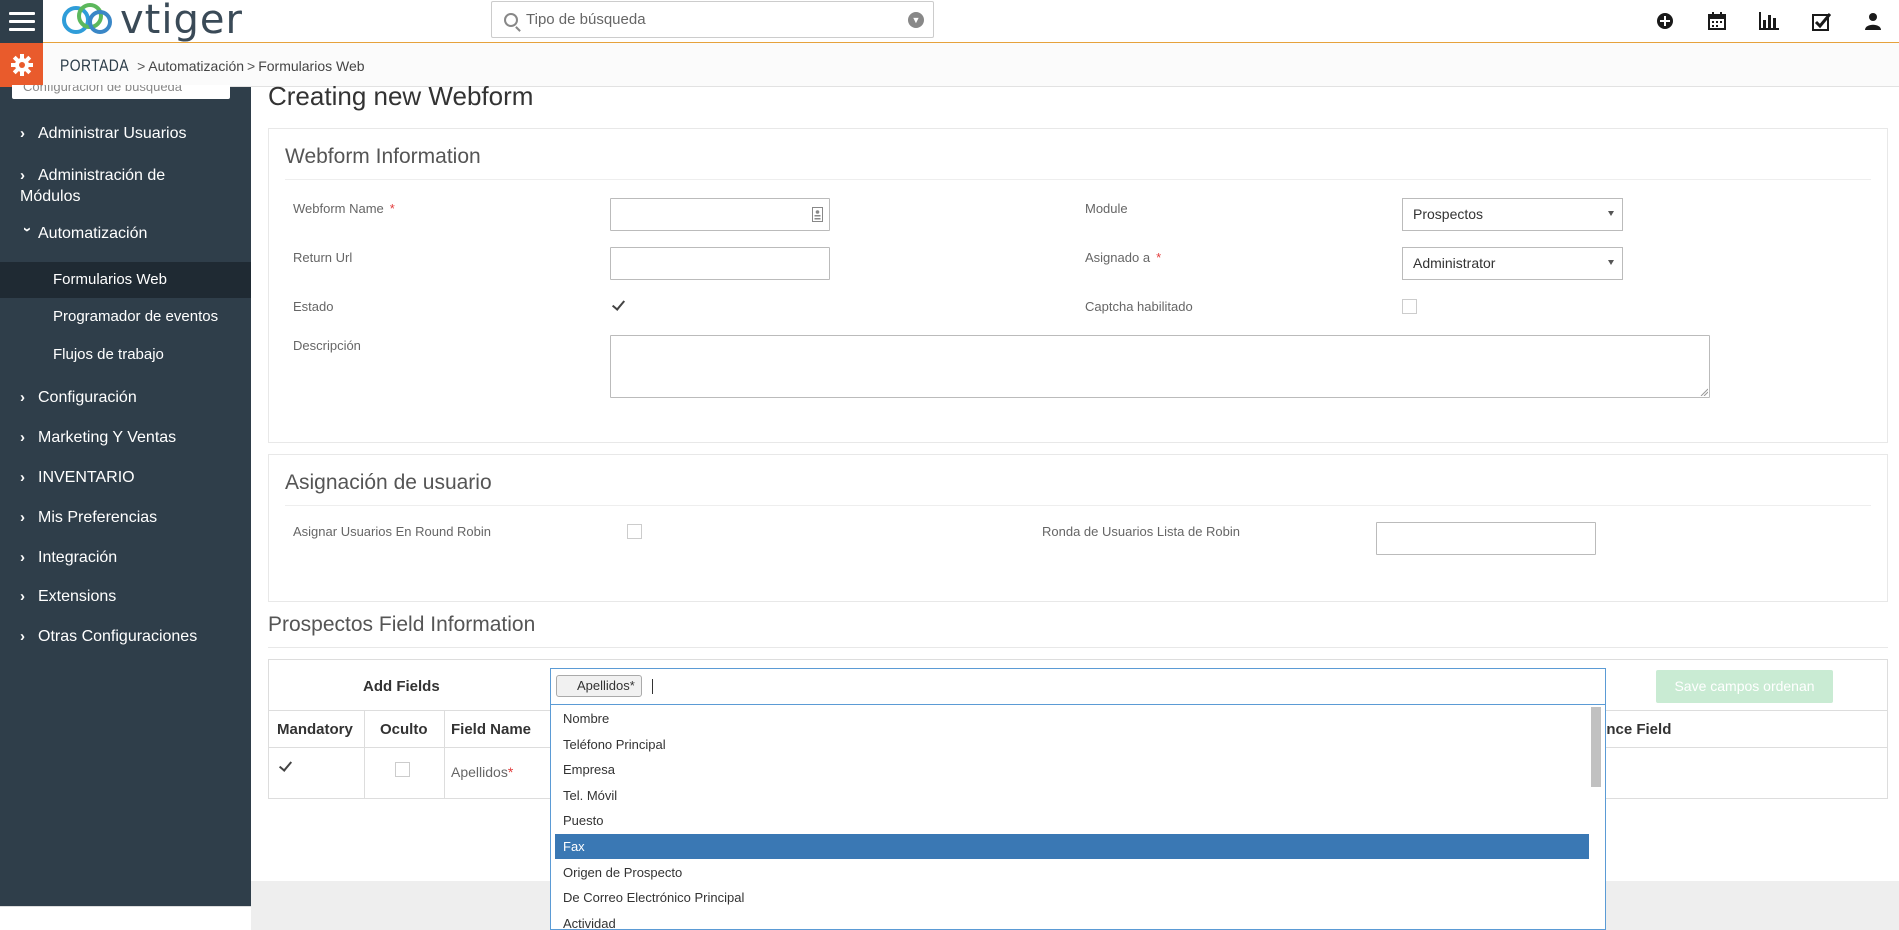  Describe the element at coordinates (125, 280) in the screenshot. I see `sidebar-subitem-webforms: Formularios Web` at that location.